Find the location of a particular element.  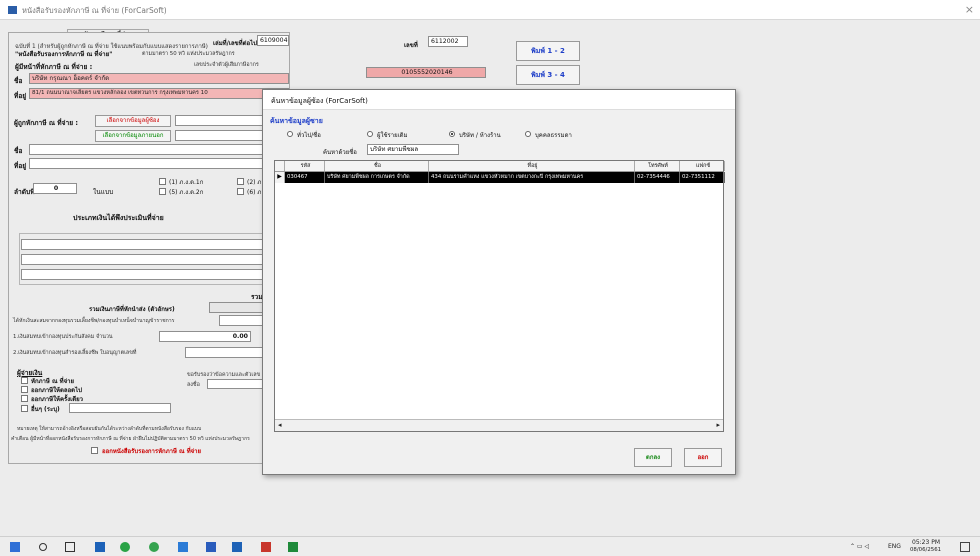

radio-existing is located at coordinates (370, 134).